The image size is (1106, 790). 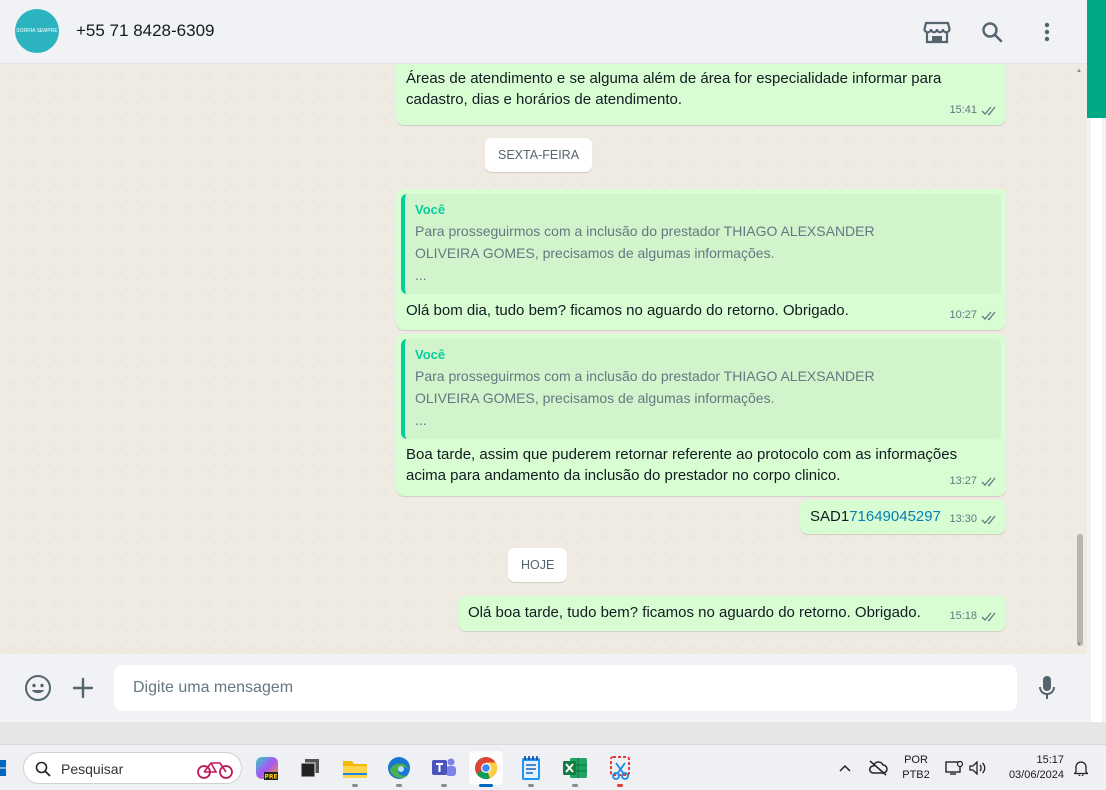 What do you see at coordinates (963, 481) in the screenshot?
I see `message-time: 13:27` at bounding box center [963, 481].